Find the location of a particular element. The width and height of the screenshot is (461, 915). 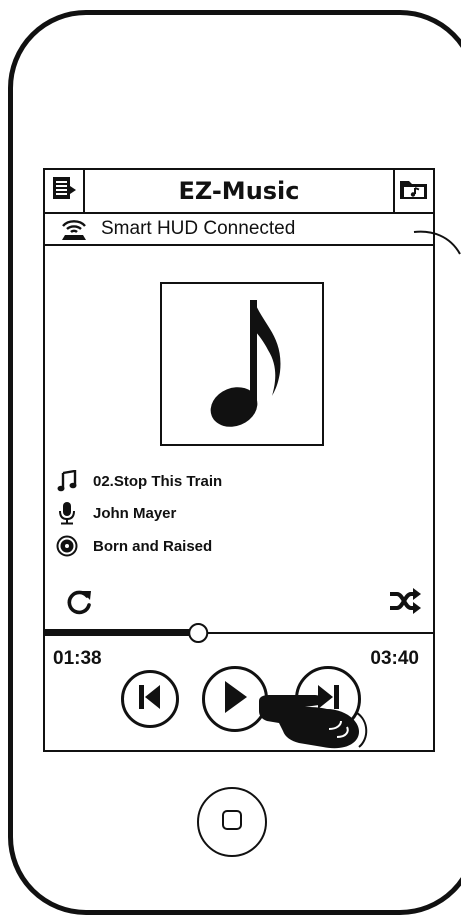

hud-status-text: Smart HUD Connected is located at coordinates (198, 228).